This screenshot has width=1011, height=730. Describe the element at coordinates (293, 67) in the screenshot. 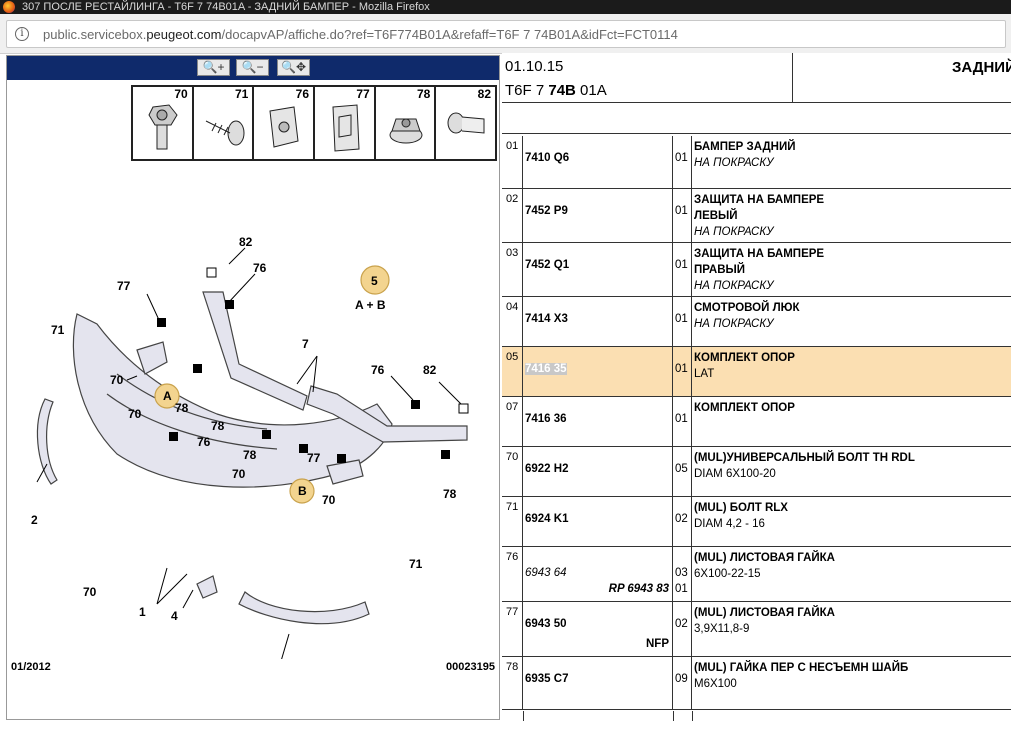

I see `zoom-move-button: 🔍✥` at that location.